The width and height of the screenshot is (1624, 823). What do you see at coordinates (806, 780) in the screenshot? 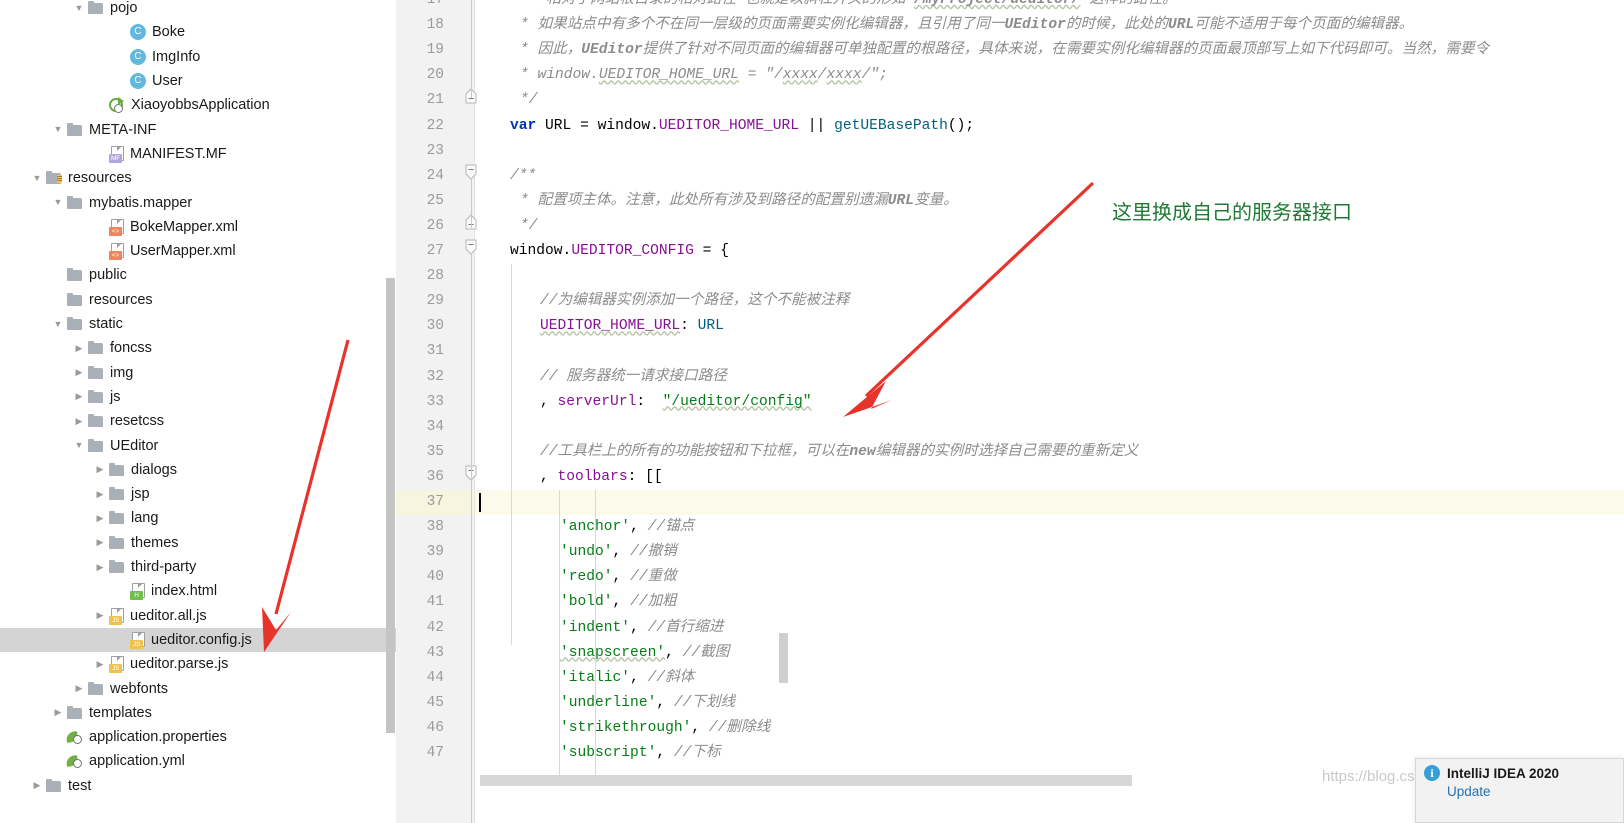
I see `editor-horizontal-scrollbar` at bounding box center [806, 780].